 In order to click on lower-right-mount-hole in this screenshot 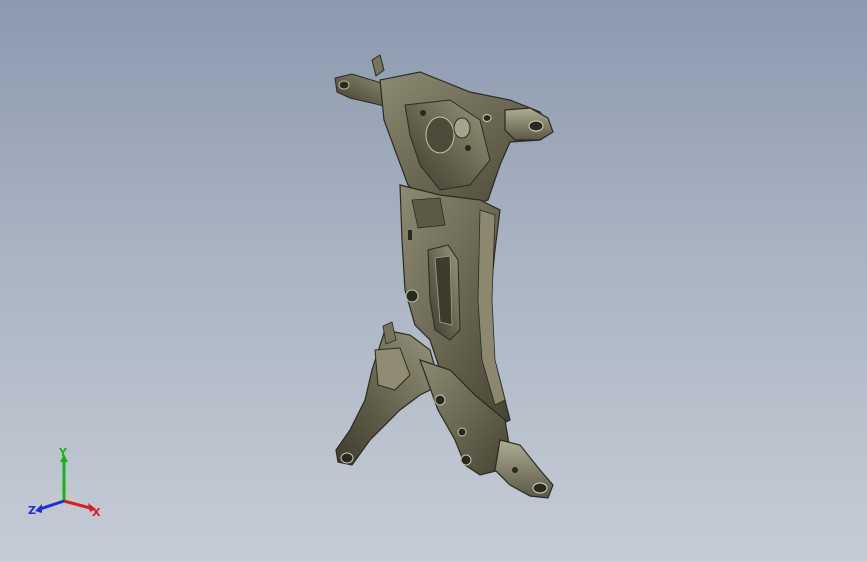, I will do `click(540, 488)`.